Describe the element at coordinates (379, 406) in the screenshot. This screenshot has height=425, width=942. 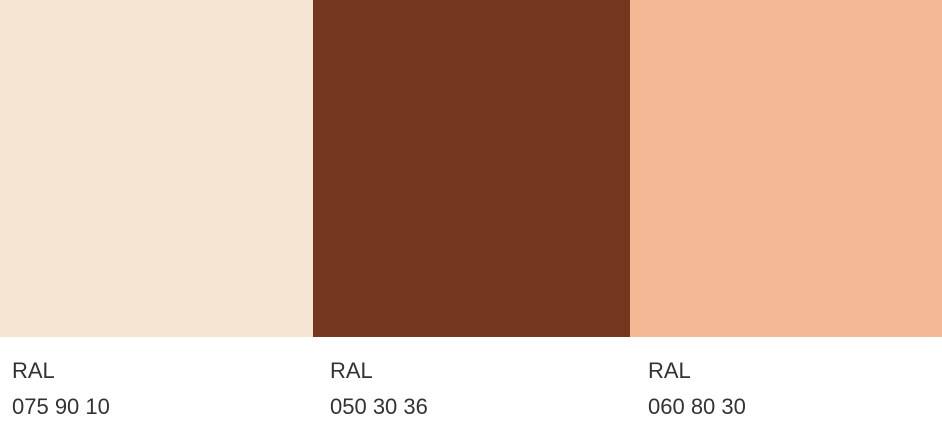
I see `swatch-code: 050 30 36` at that location.